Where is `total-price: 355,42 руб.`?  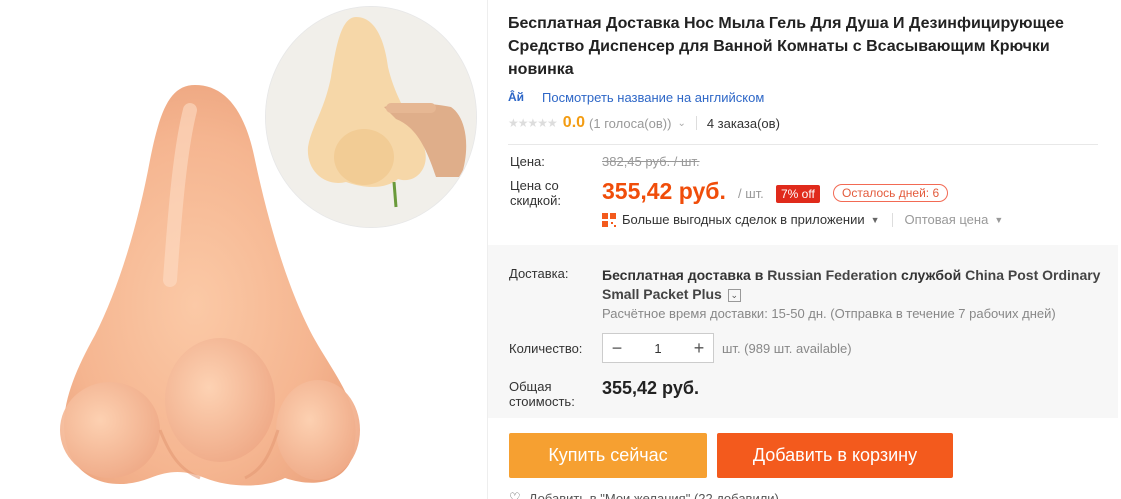
total-price: 355,42 руб. is located at coordinates (650, 388).